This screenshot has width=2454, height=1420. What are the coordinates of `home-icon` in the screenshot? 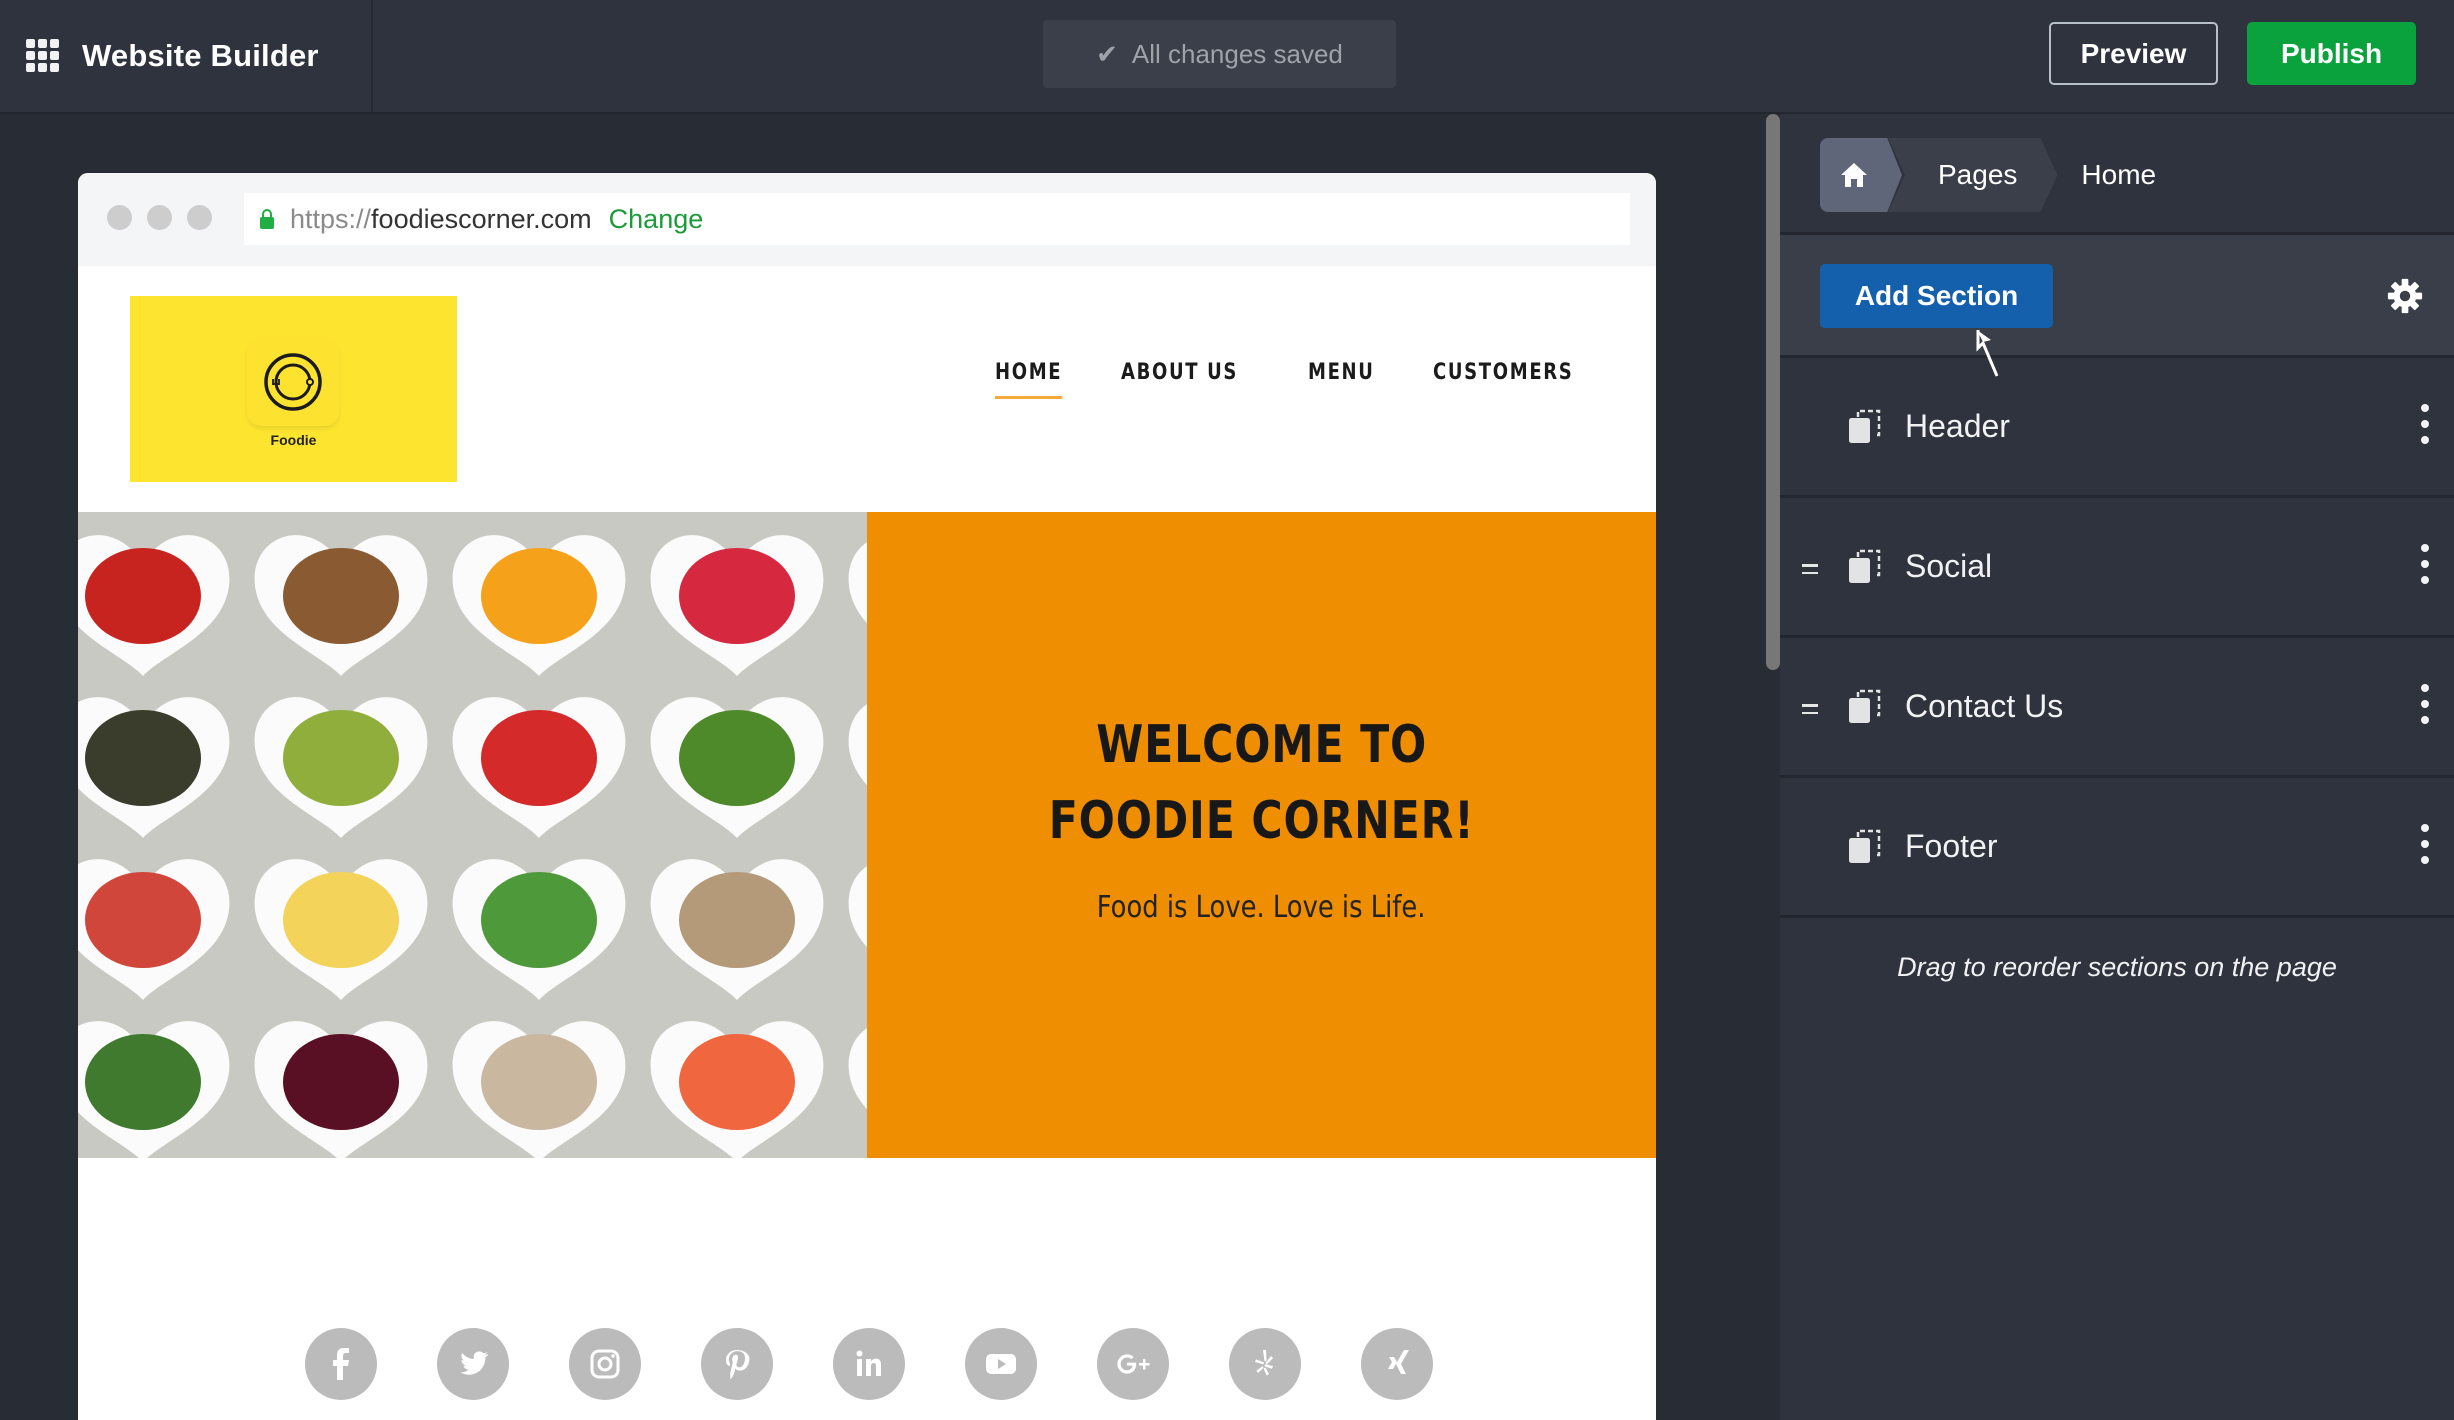 It's located at (1854, 175).